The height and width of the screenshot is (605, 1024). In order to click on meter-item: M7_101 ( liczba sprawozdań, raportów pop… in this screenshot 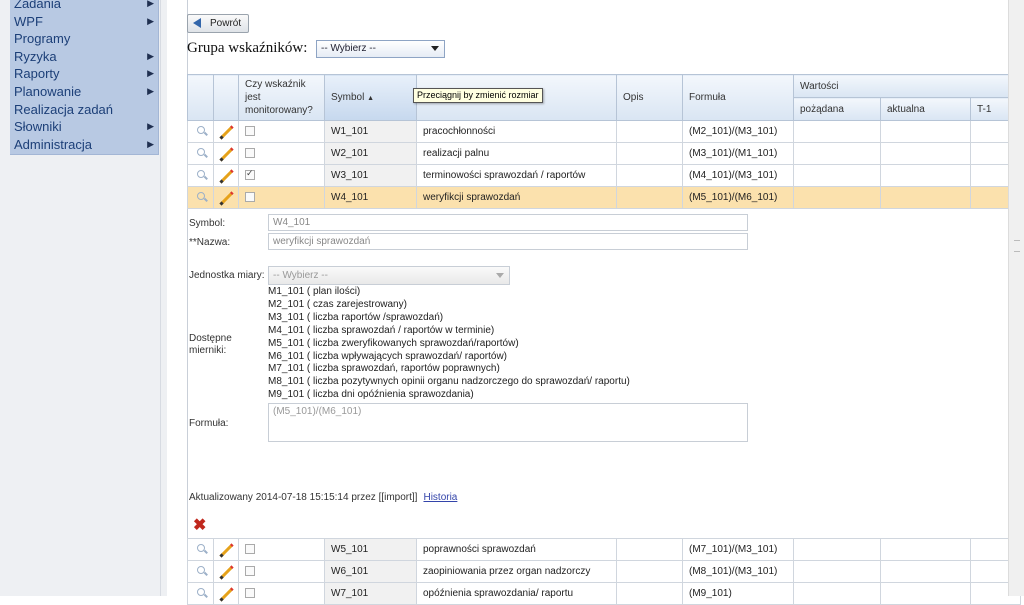, I will do `click(449, 369)`.